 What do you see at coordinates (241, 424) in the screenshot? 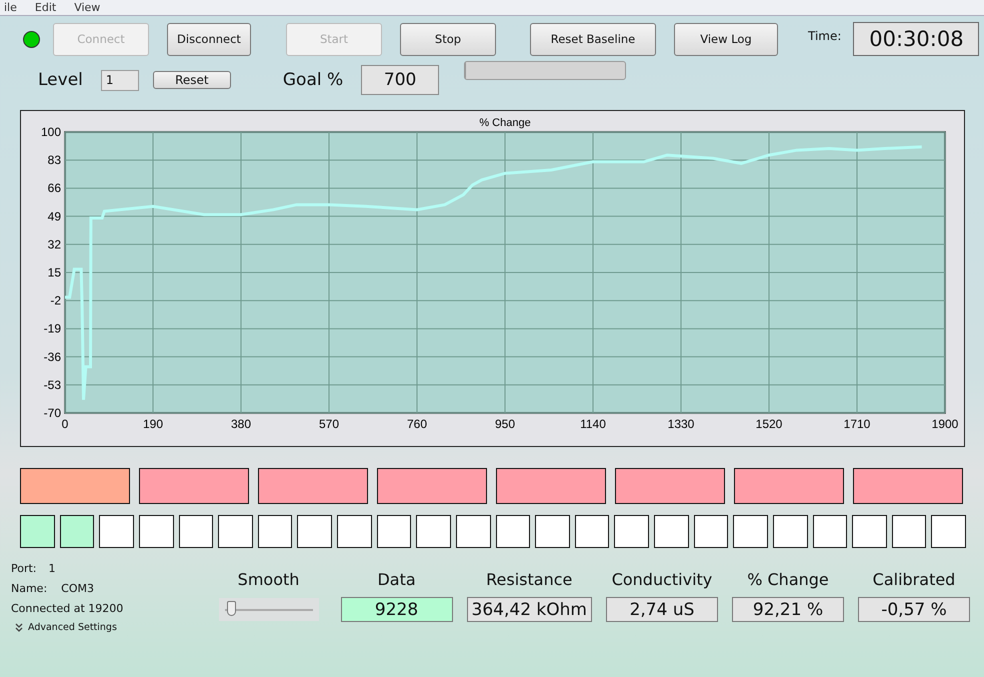
I see `x-tick-label: 380` at bounding box center [241, 424].